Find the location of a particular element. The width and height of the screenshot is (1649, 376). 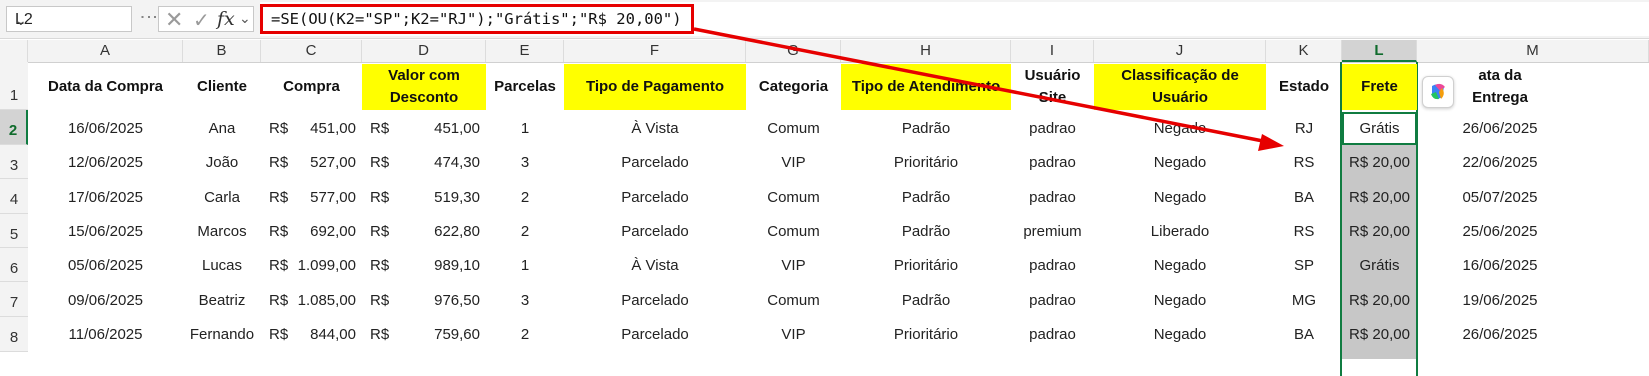

row-header-3: 3 is located at coordinates (14, 162).